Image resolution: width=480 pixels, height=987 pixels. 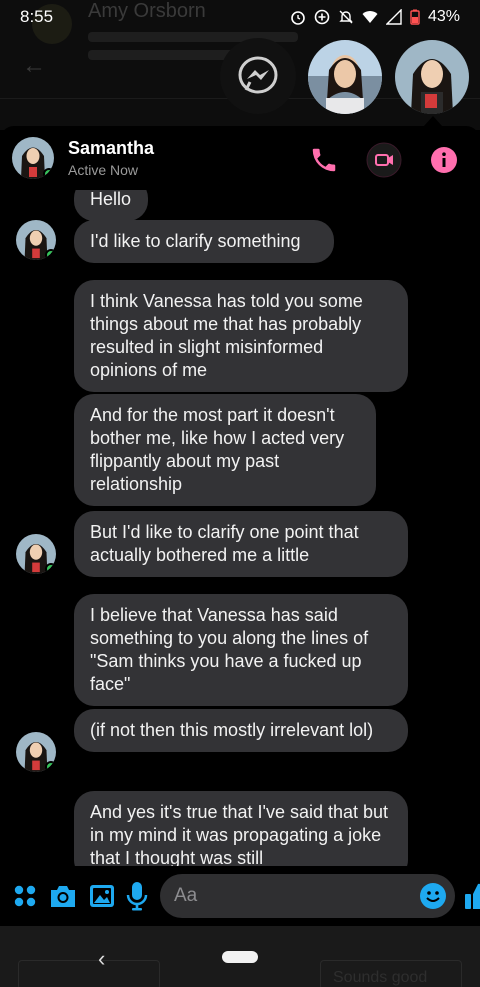 What do you see at coordinates (204, 241) in the screenshot?
I see `message-bubble: I'd like to clarify something` at bounding box center [204, 241].